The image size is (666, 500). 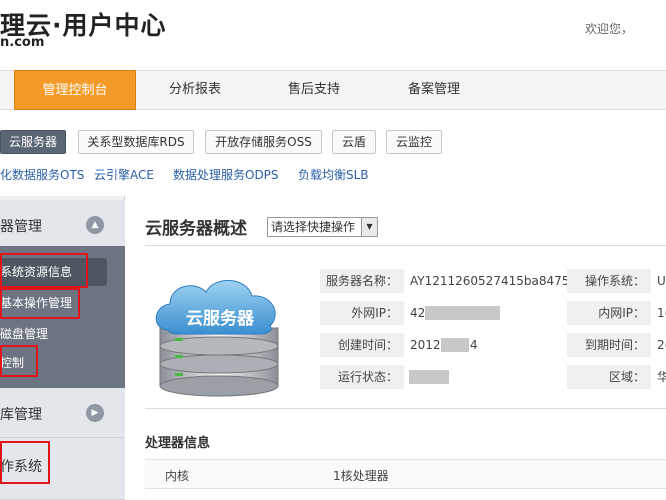 I want to click on table-row: 内核 1核处理器, so click(x=405, y=474).